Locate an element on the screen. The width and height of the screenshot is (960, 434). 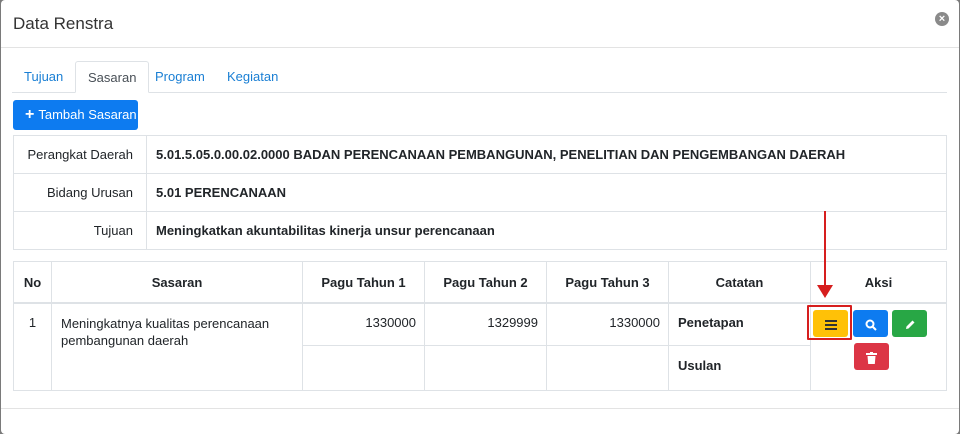
modal-footer-divider is located at coordinates (480, 408).